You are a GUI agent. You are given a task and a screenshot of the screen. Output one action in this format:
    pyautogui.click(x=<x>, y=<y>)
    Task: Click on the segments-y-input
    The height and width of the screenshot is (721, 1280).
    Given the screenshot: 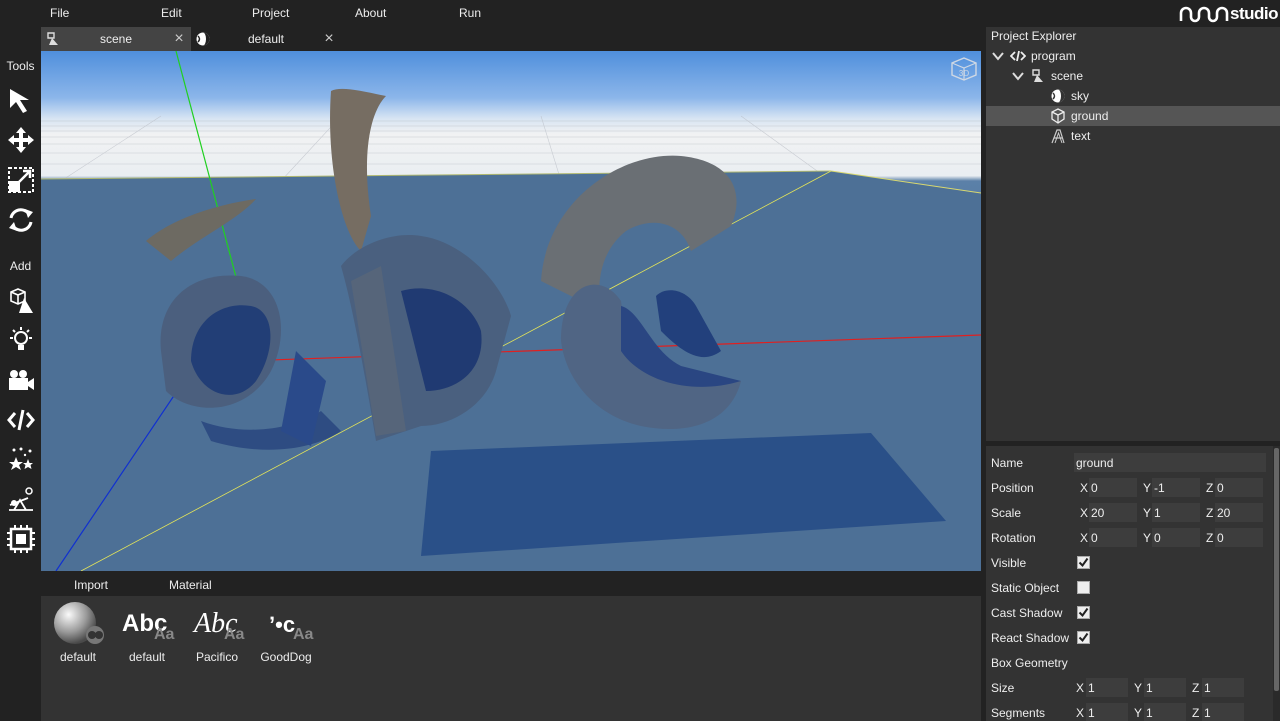 What is the action you would take?
    pyautogui.click(x=1165, y=712)
    